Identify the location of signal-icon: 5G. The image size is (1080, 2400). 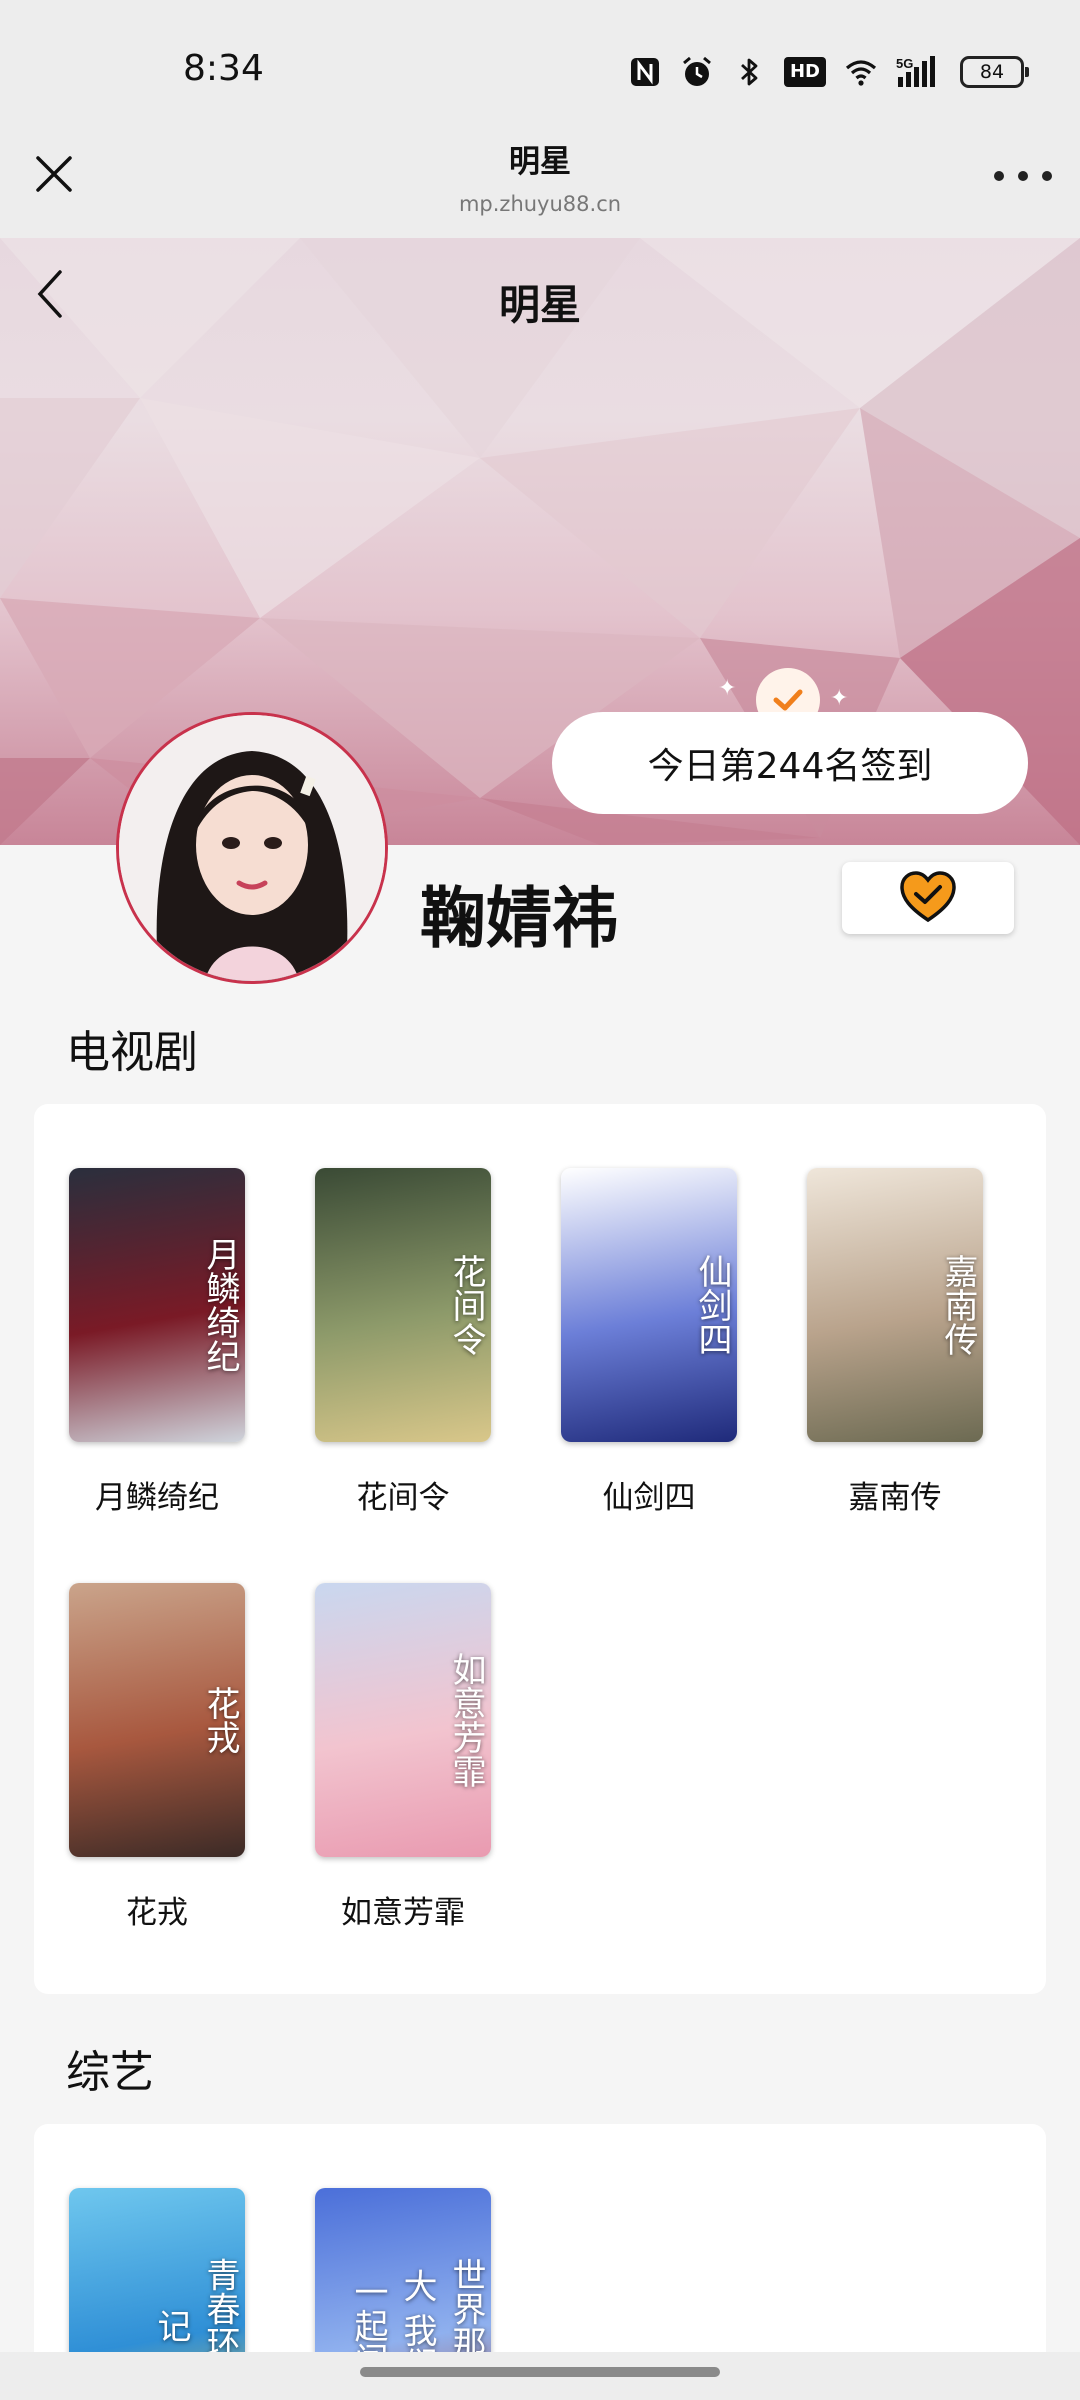
(919, 72).